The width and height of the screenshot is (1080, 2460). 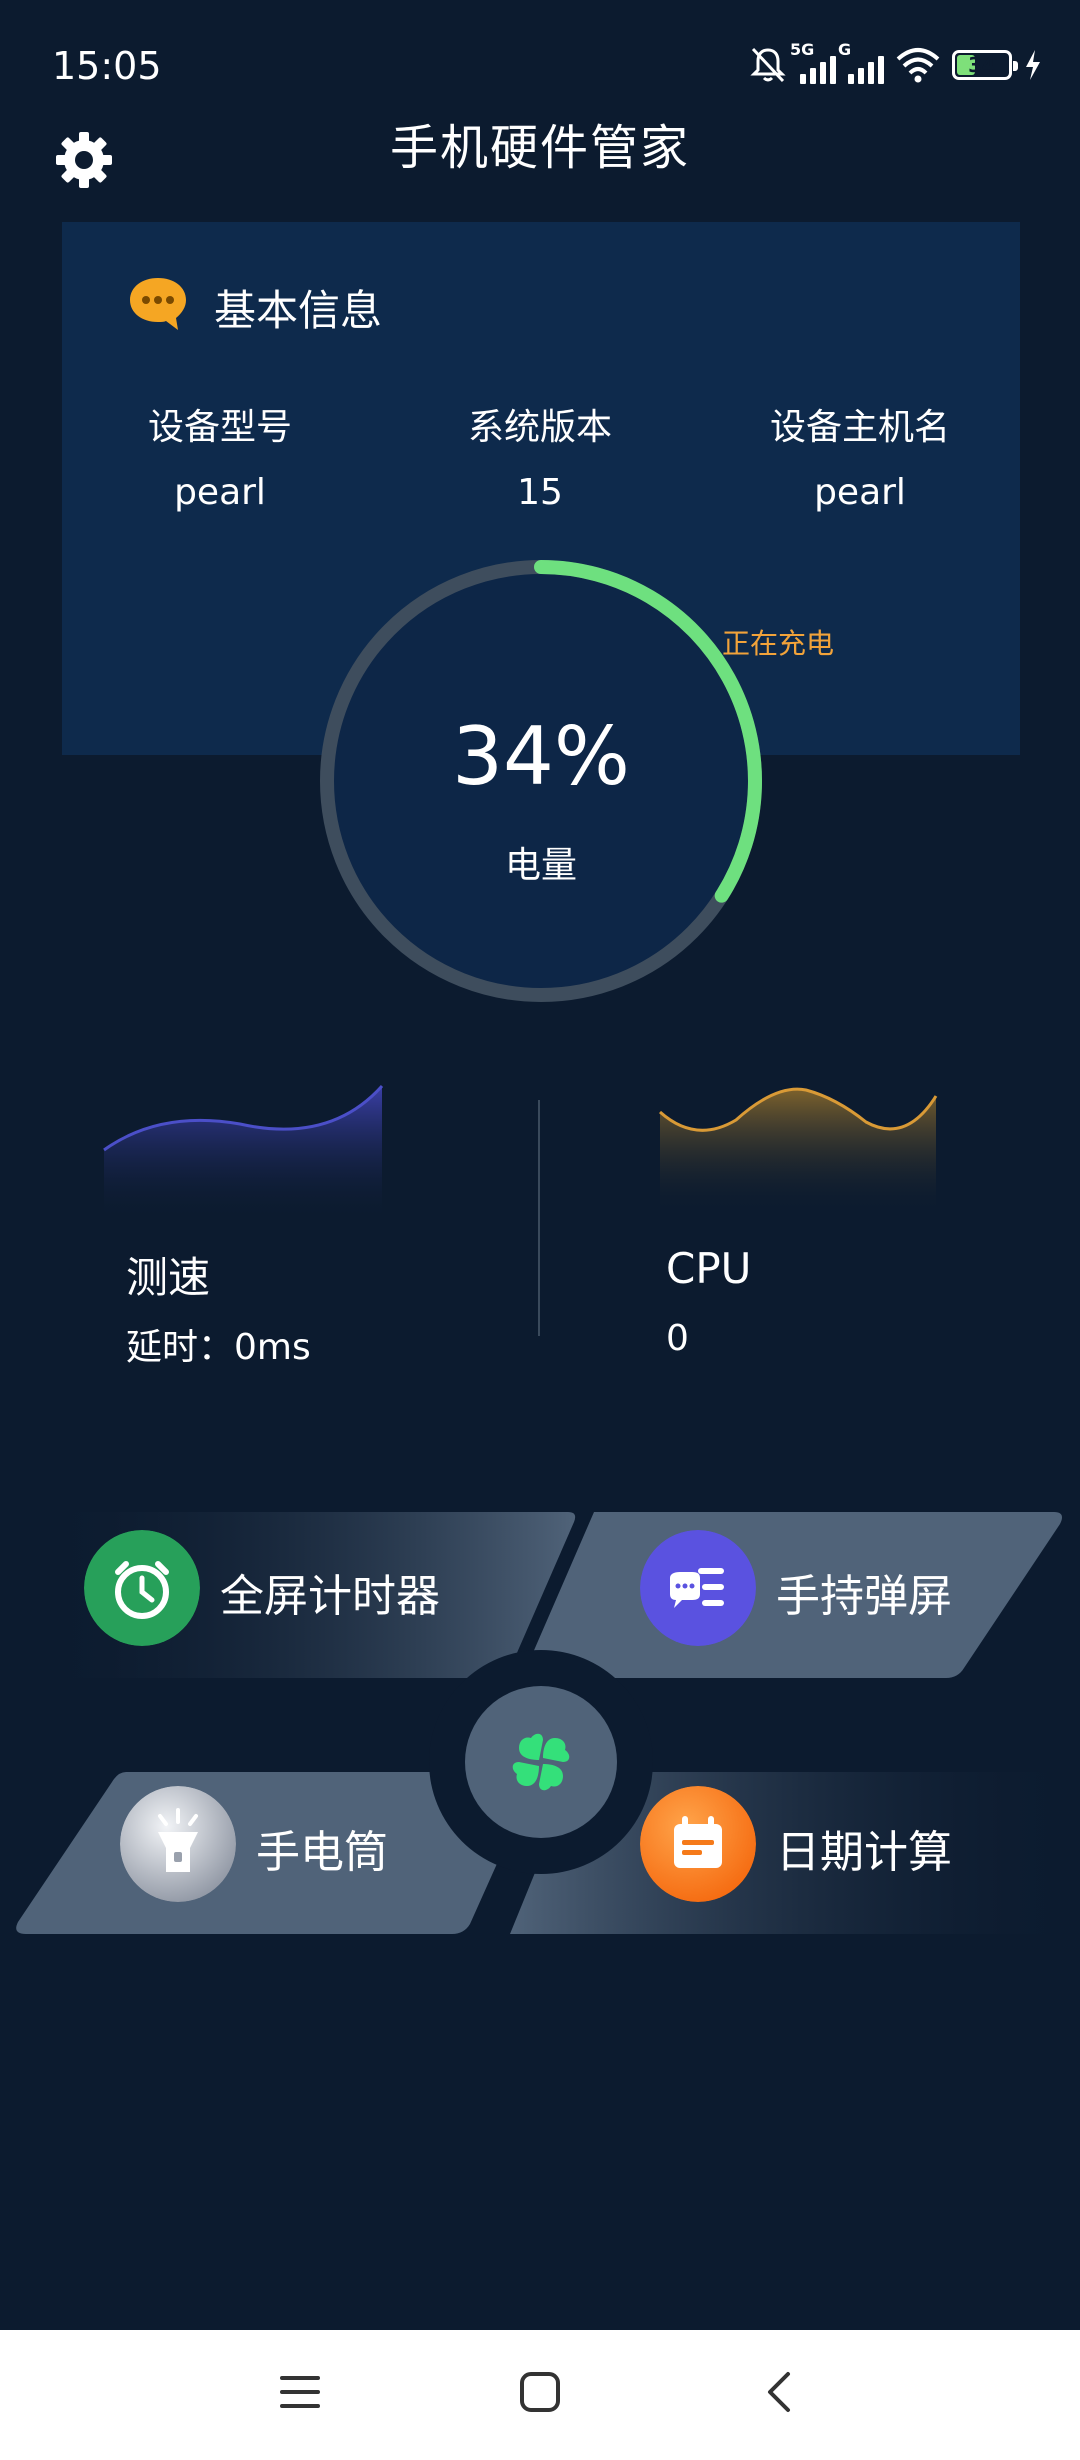 I want to click on system-version-value: 15, so click(x=540, y=492).